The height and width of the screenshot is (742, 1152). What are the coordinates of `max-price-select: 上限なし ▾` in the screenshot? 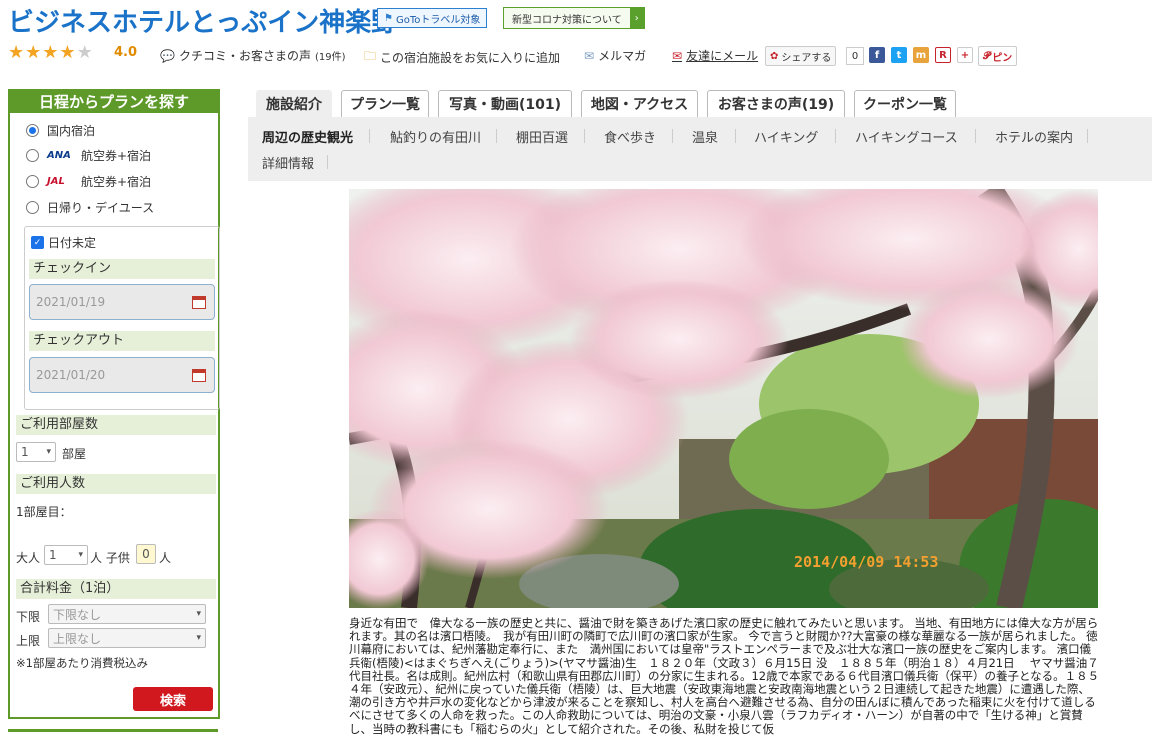 It's located at (127, 638).